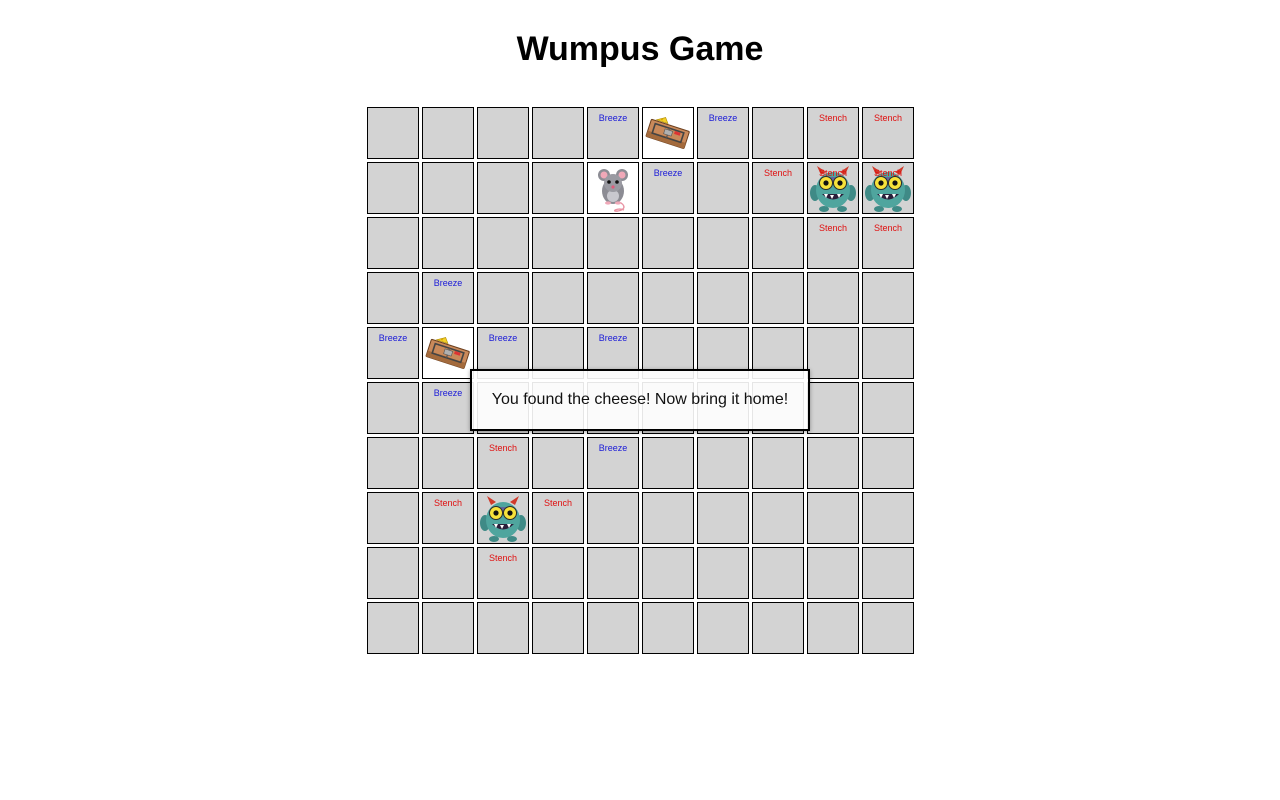  I want to click on page-title: Wumpus Game, so click(640, 49).